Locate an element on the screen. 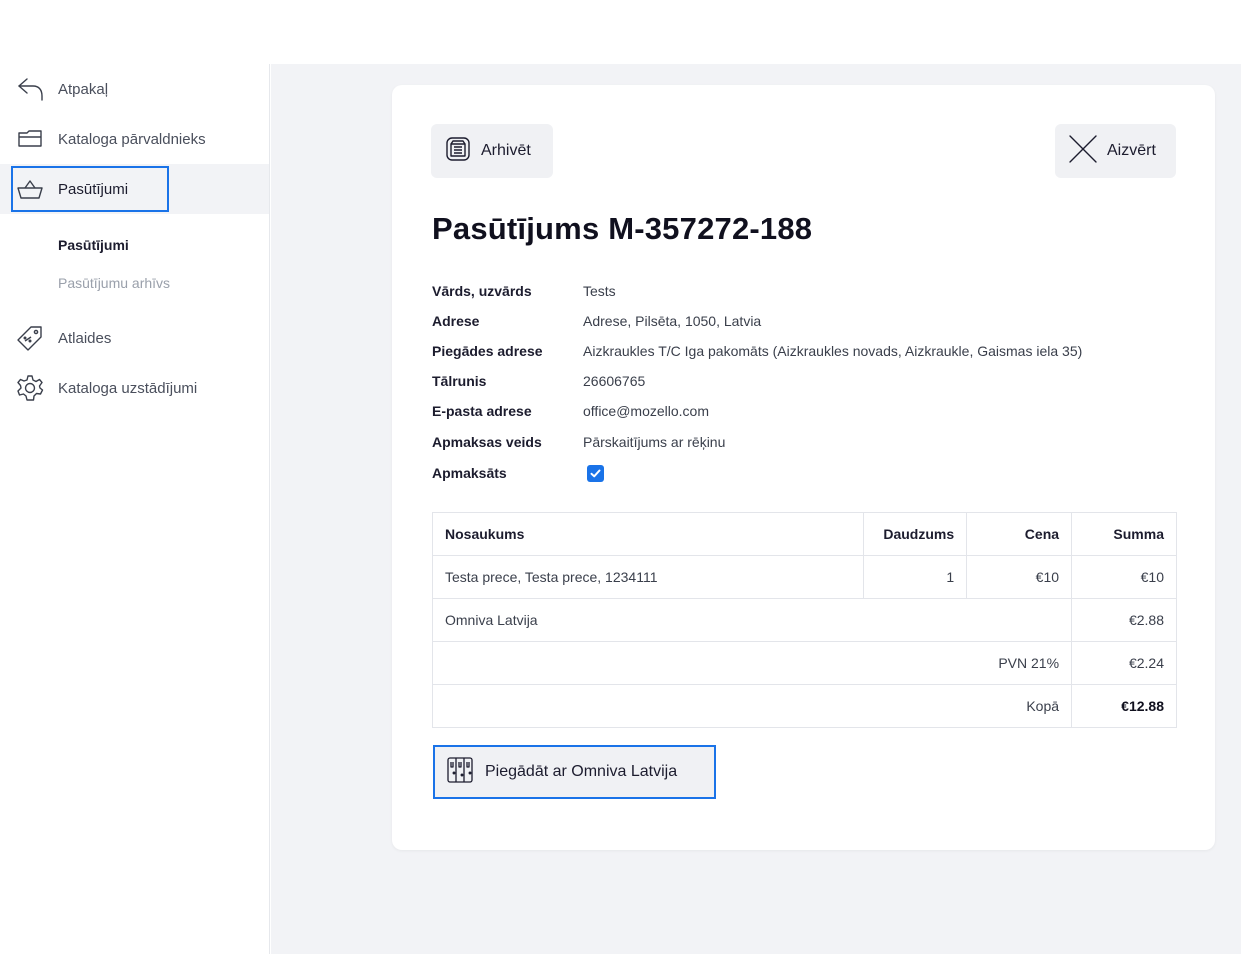  item-name: Testa prece, Testa prece, 1234111 is located at coordinates (648, 577).